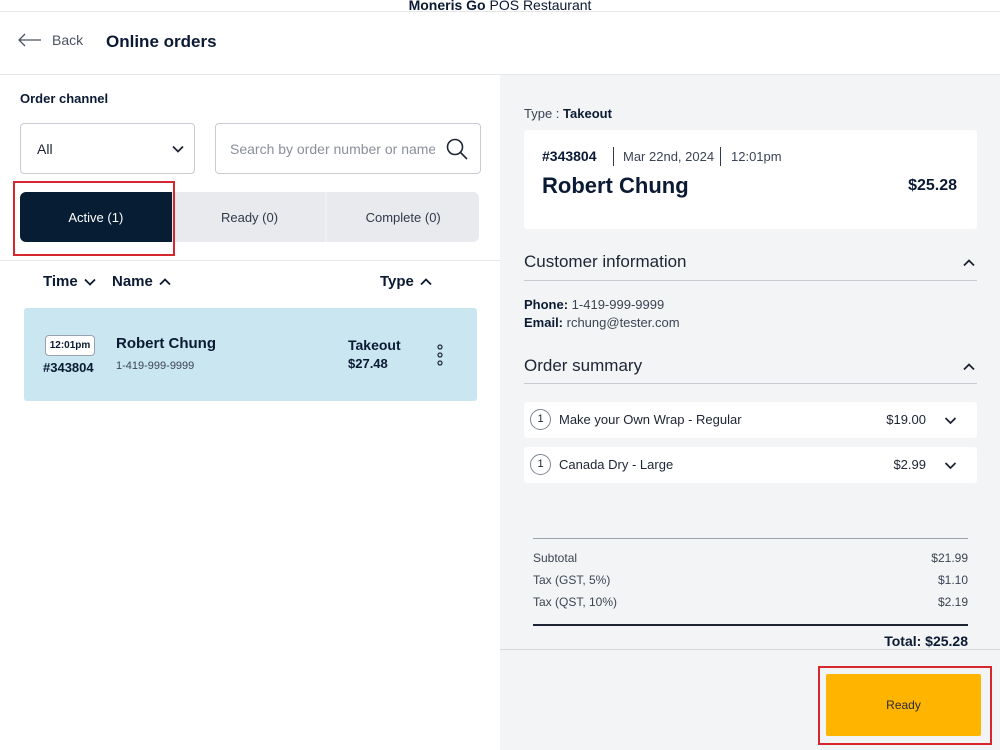 Image resolution: width=1000 pixels, height=750 pixels. I want to click on more-options-icon, so click(440, 355).